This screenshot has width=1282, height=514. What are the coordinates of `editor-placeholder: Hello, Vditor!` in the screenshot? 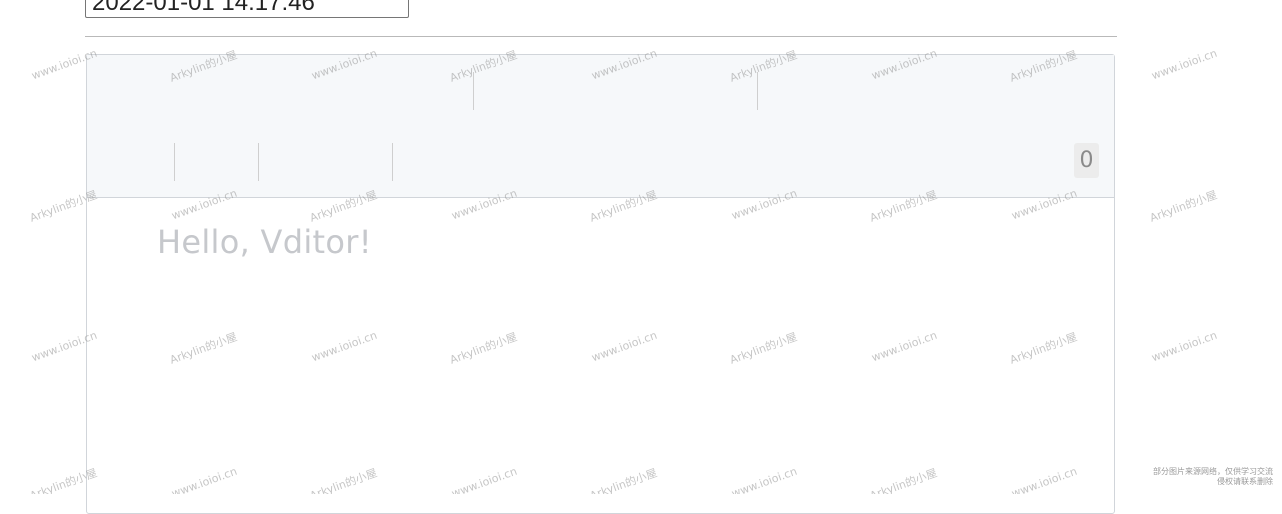 It's located at (264, 242).